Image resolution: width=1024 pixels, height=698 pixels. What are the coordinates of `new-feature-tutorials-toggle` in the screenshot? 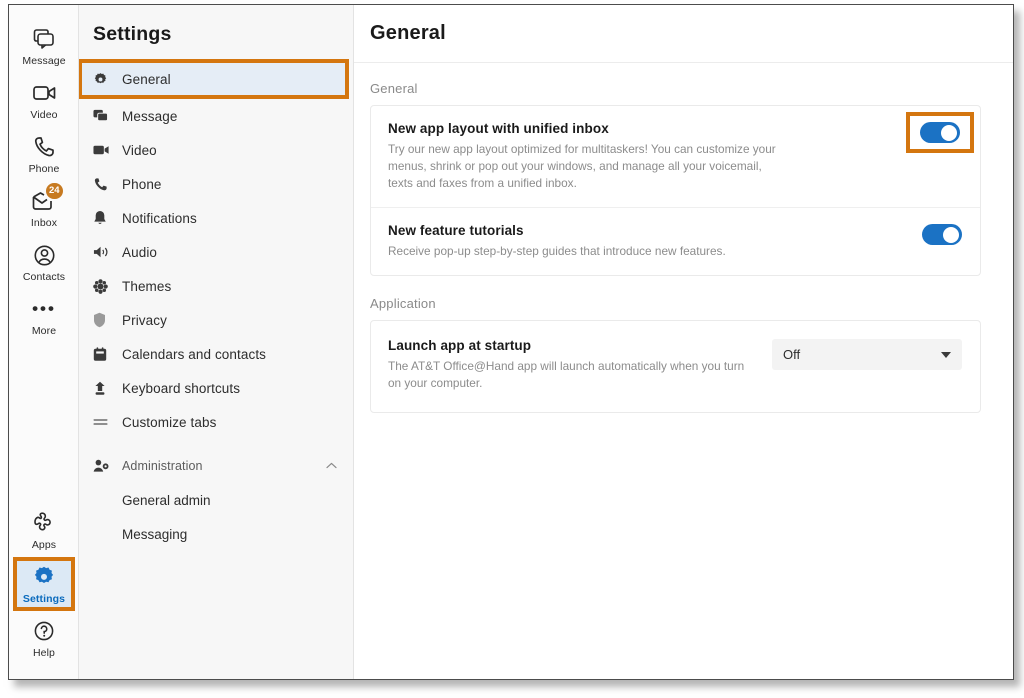 It's located at (942, 234).